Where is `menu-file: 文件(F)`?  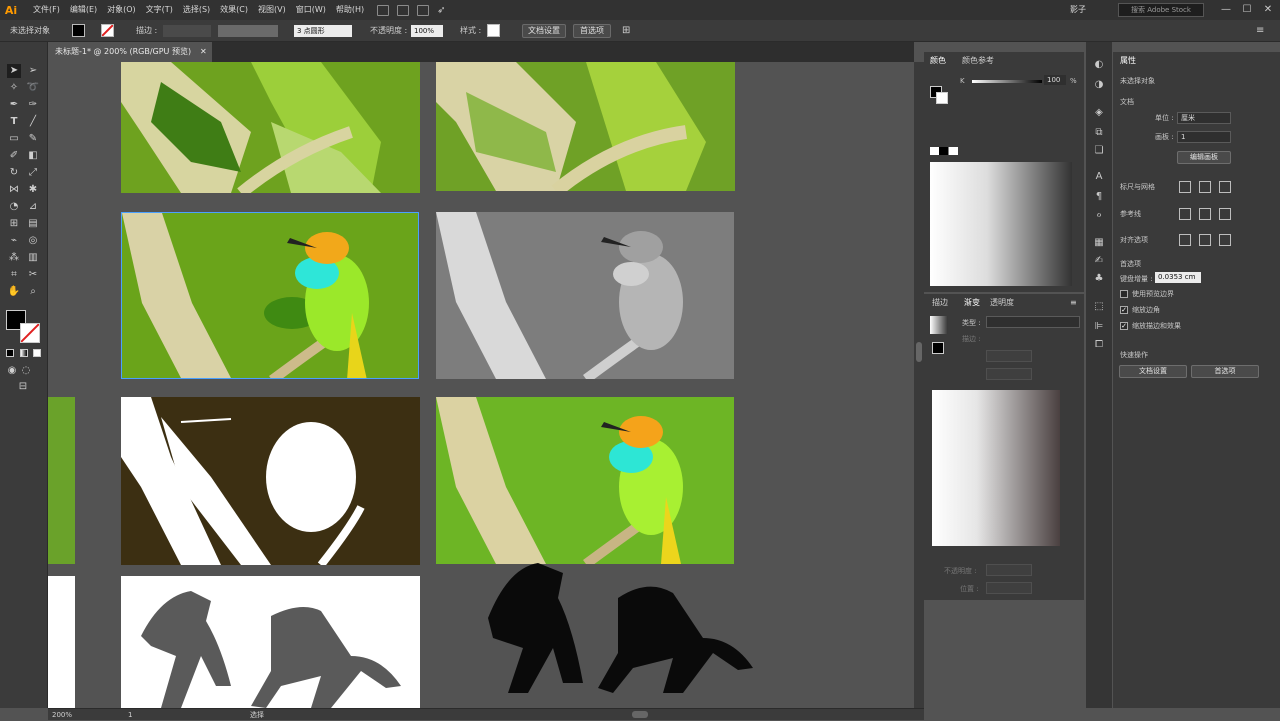
menu-file: 文件(F) is located at coordinates (46, 10).